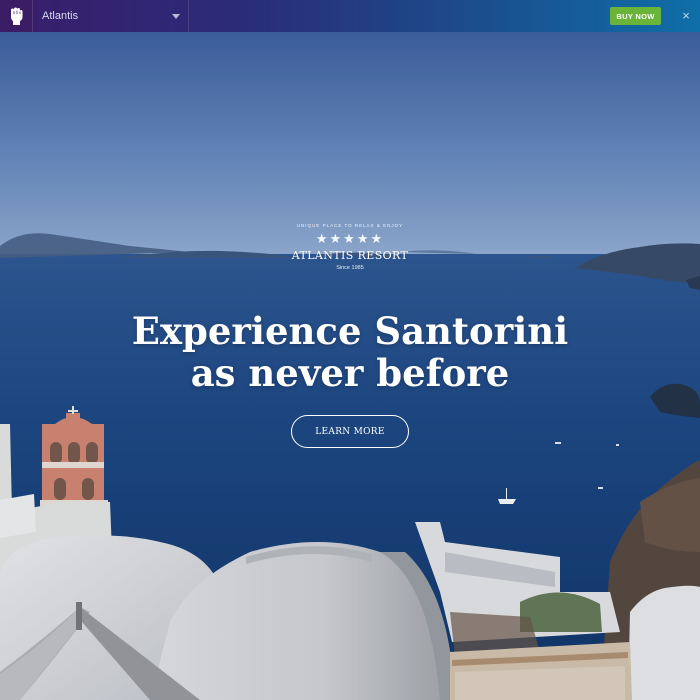 The width and height of the screenshot is (700, 700). I want to click on buy-now-button: BUY NOW, so click(635, 16).